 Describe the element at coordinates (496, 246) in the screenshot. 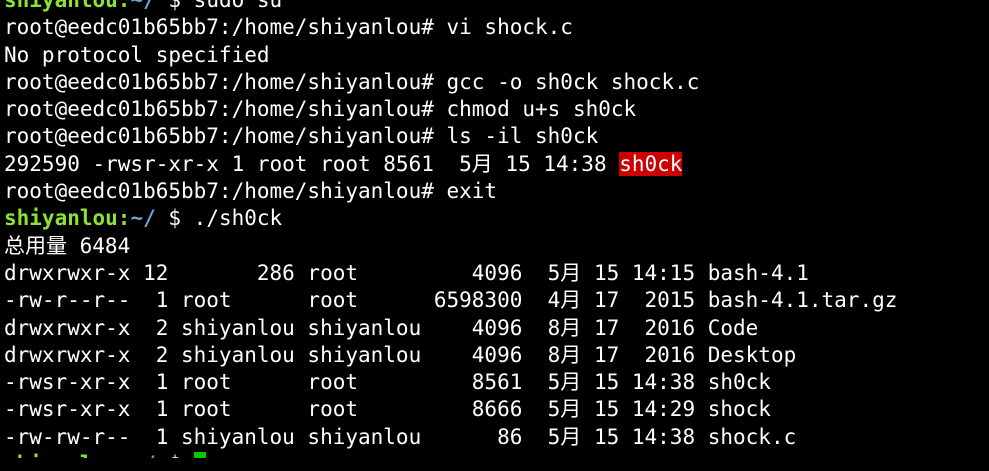

I see `terminal-line: 总用量 6484` at that location.